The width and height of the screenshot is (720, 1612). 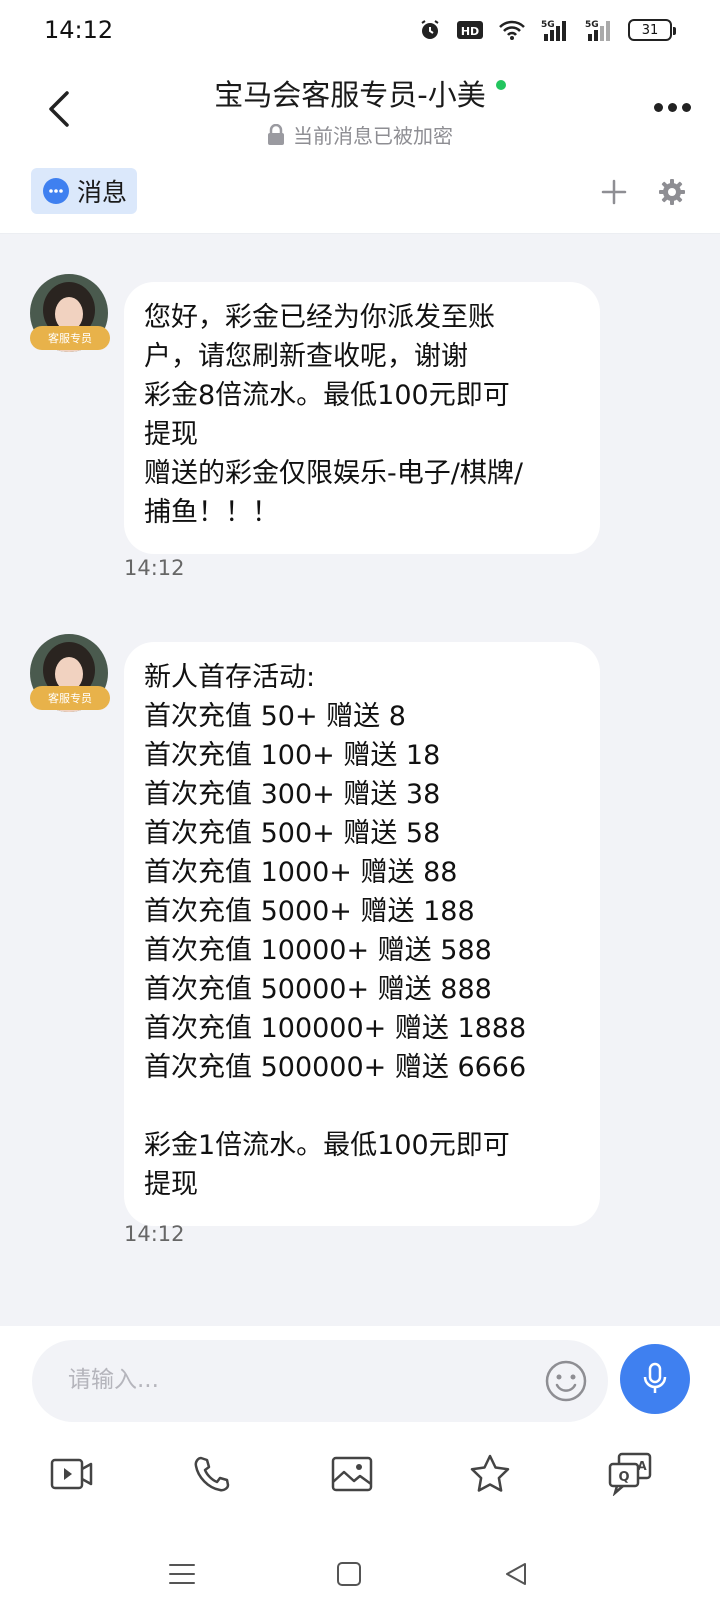 I want to click on image-button, so click(x=352, y=1474).